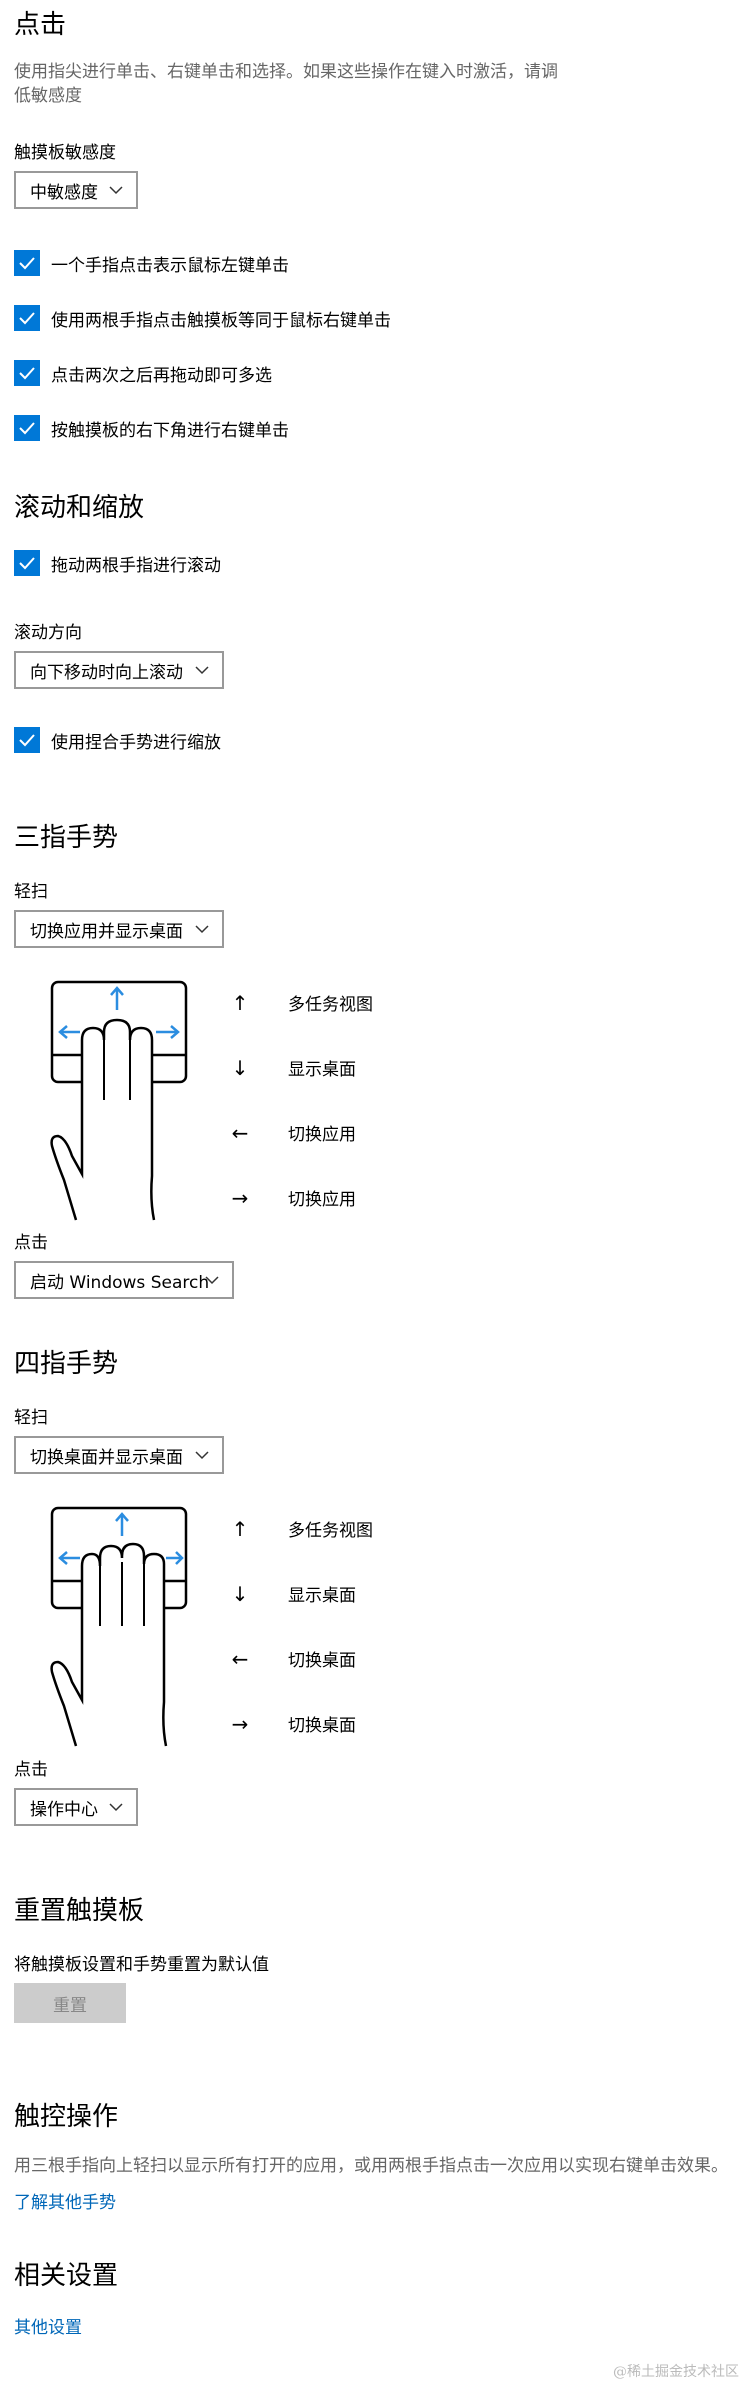 This screenshot has width=745, height=2381. I want to click on sensitivity-label: 触摸板敏感度, so click(65, 153).